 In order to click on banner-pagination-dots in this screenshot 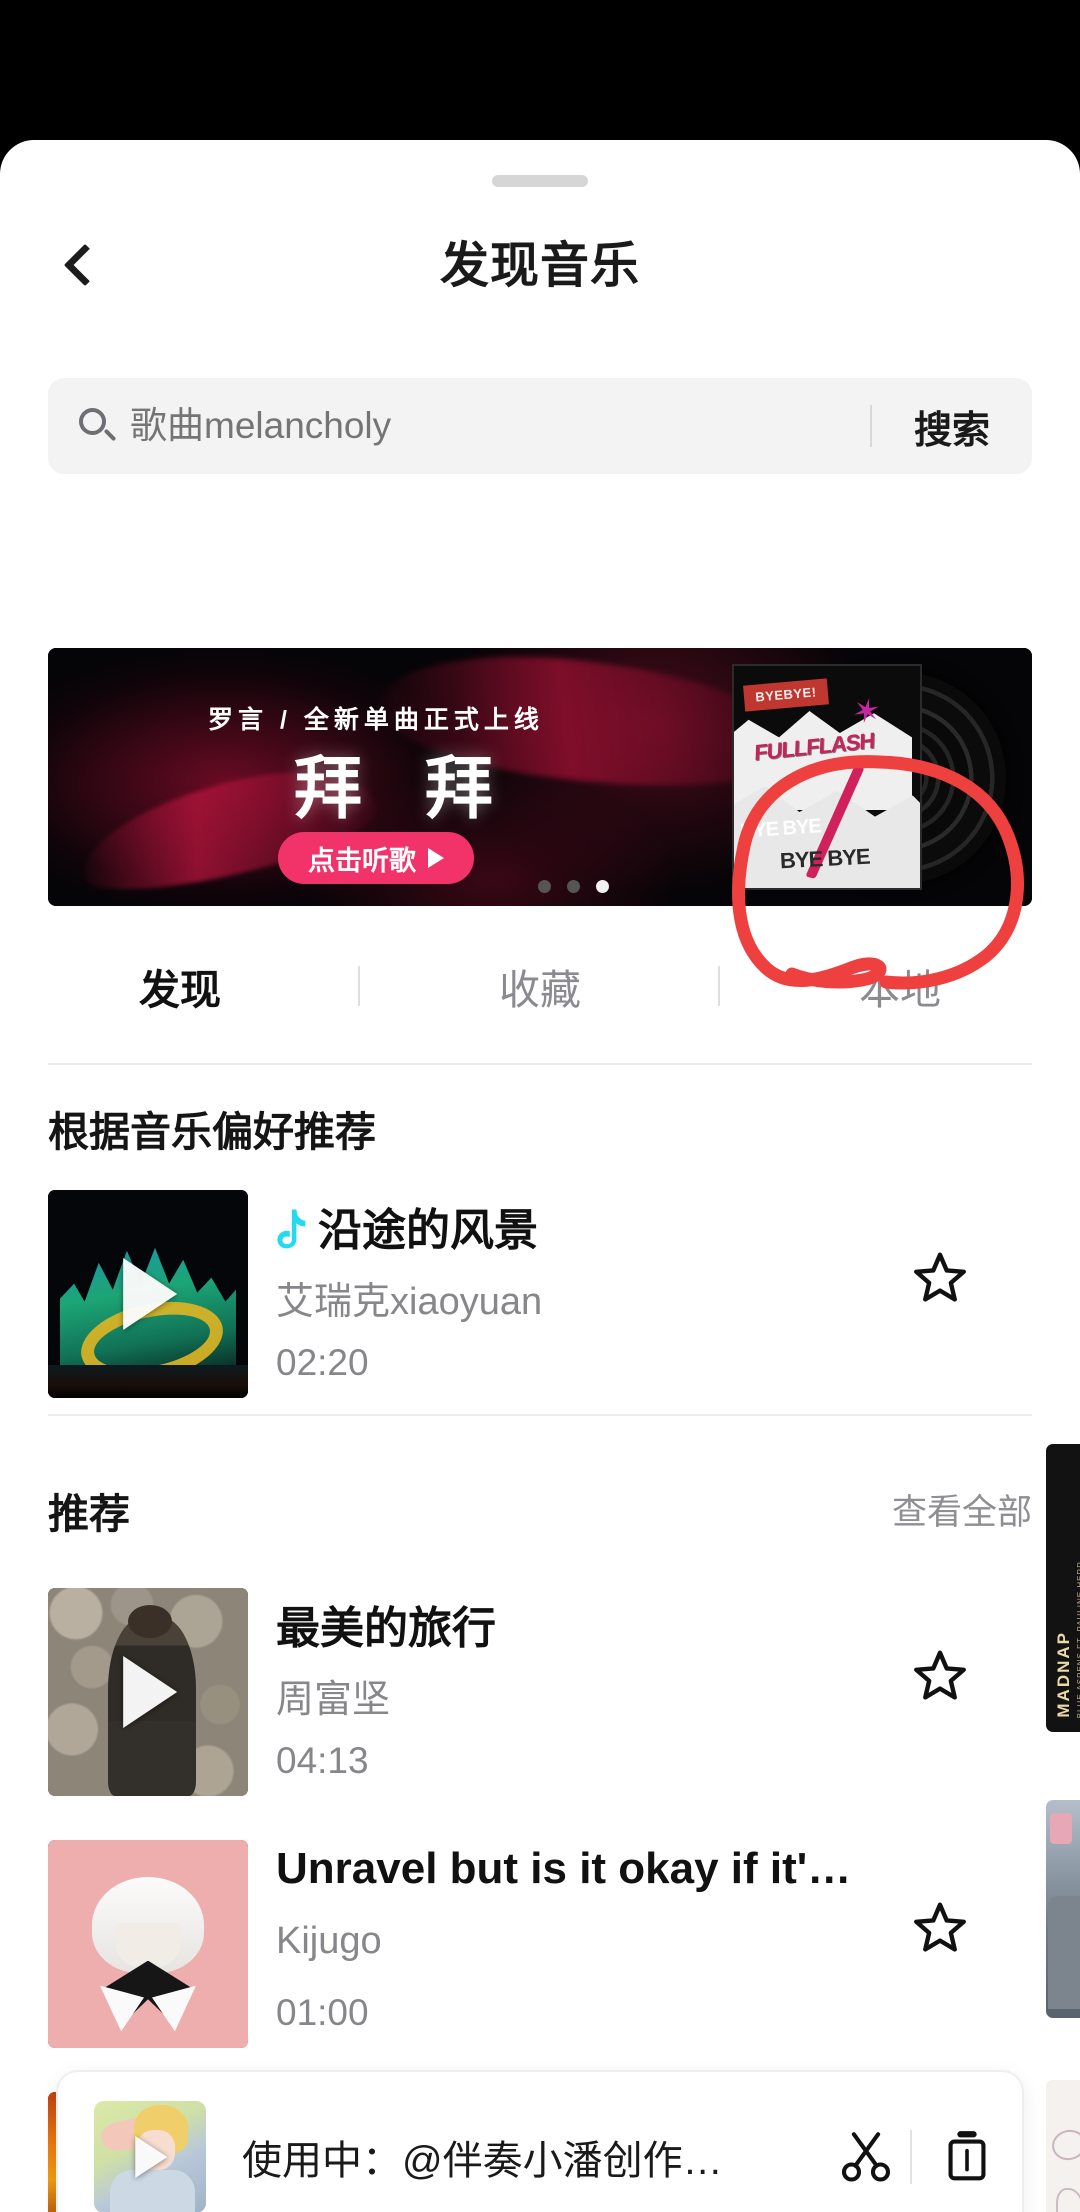, I will do `click(573, 886)`.